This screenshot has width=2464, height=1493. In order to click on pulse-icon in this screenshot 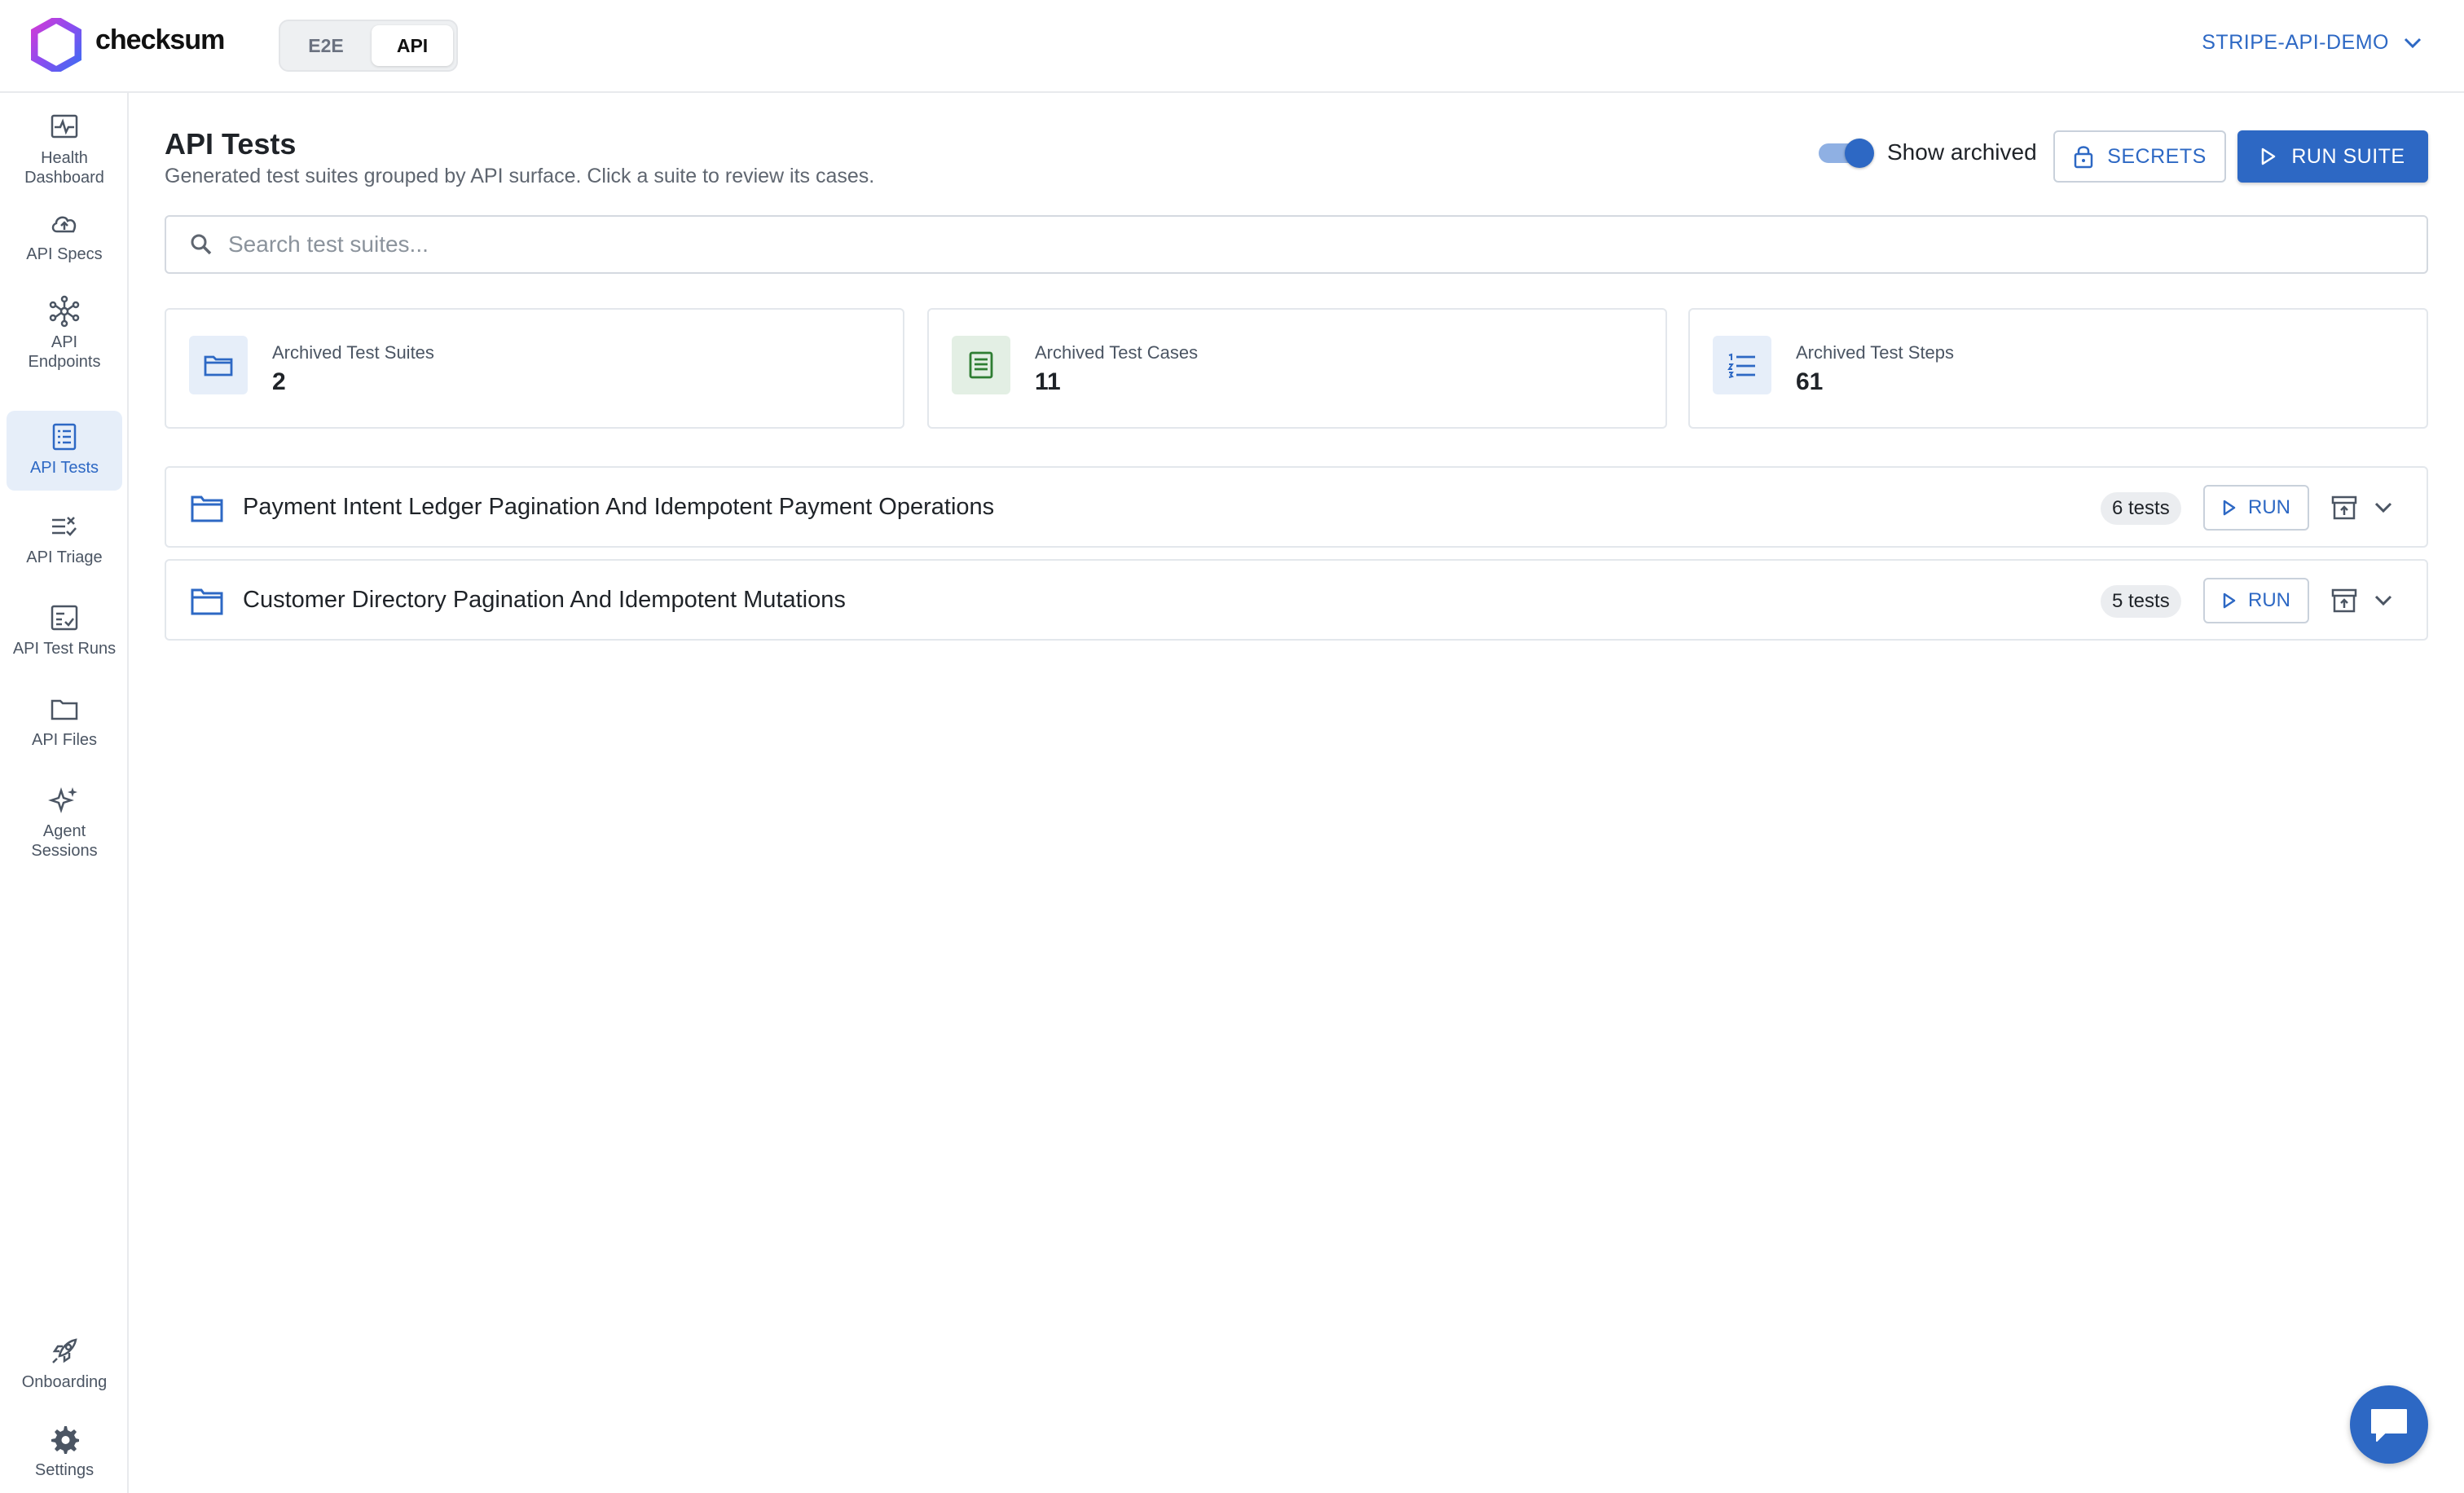, I will do `click(64, 126)`.